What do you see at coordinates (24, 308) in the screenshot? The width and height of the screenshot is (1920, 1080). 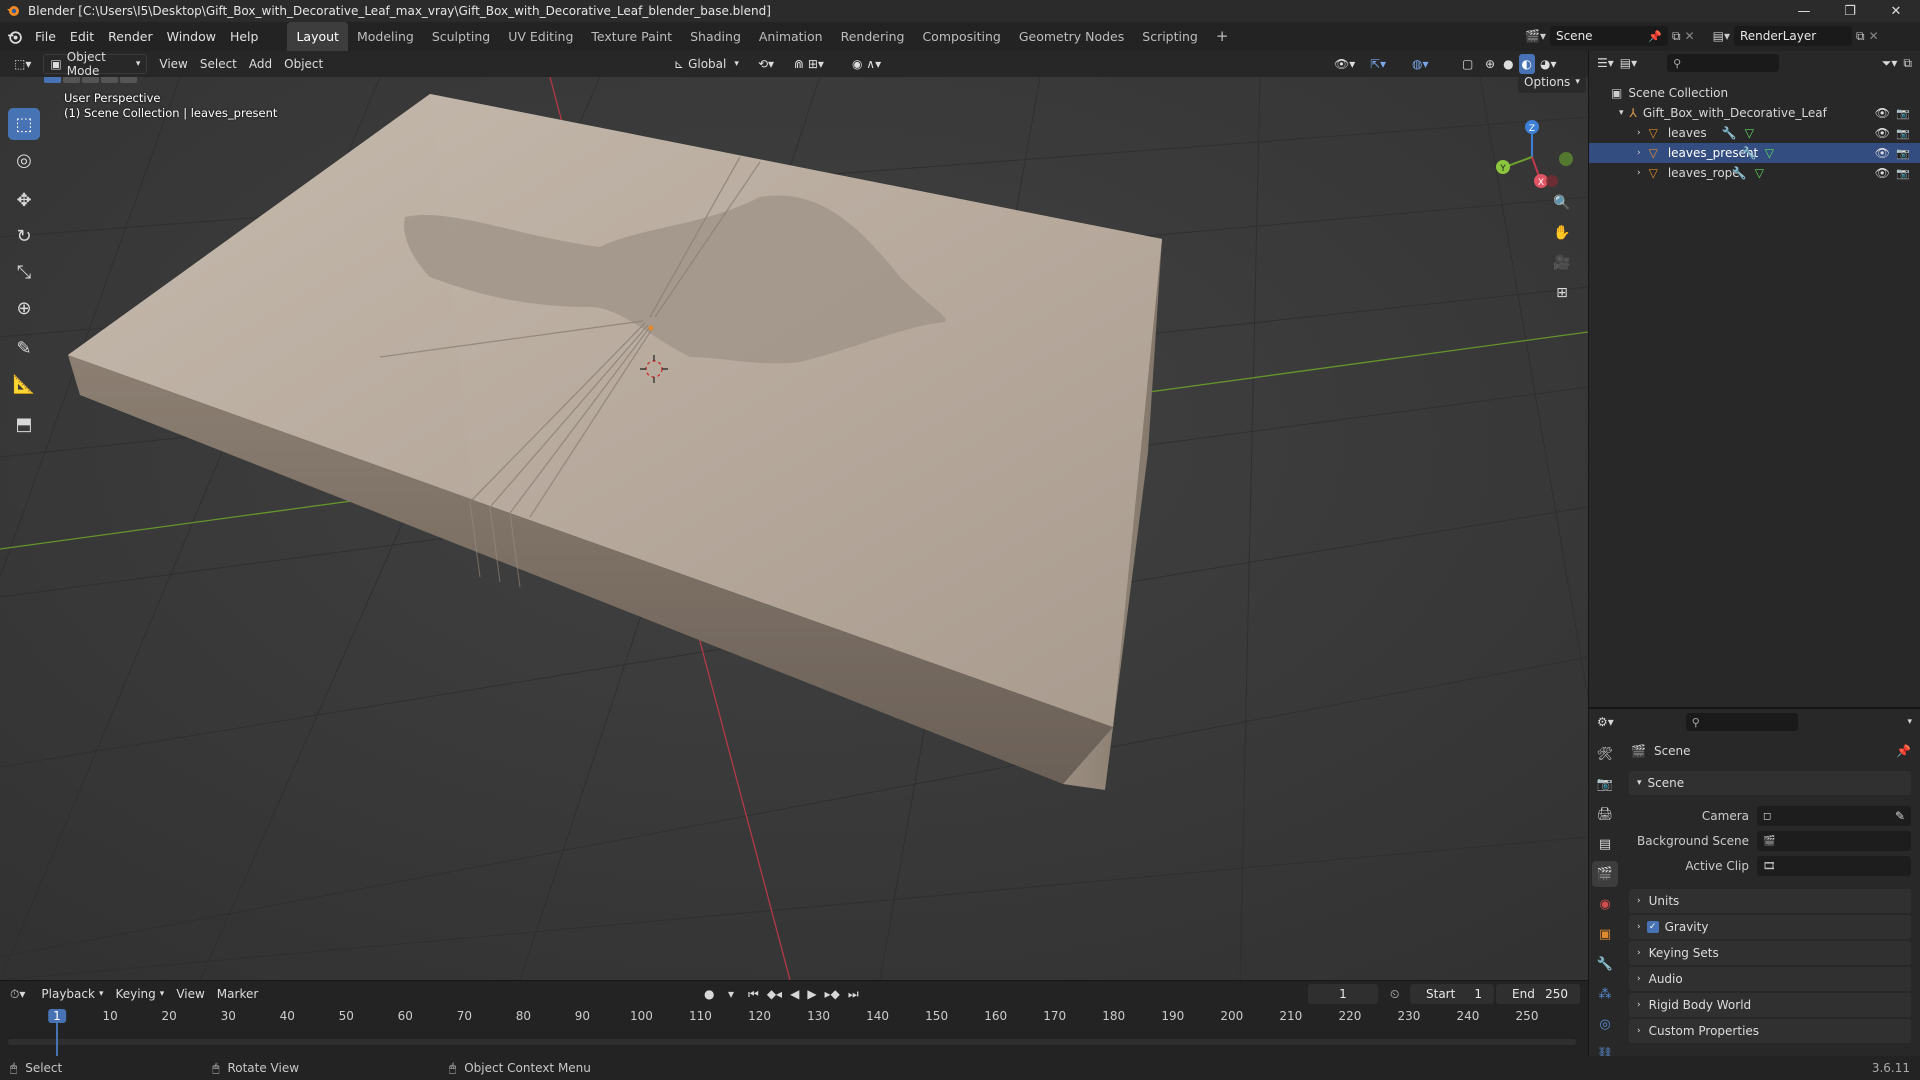 I see `transform-tool-icon: ⊕` at bounding box center [24, 308].